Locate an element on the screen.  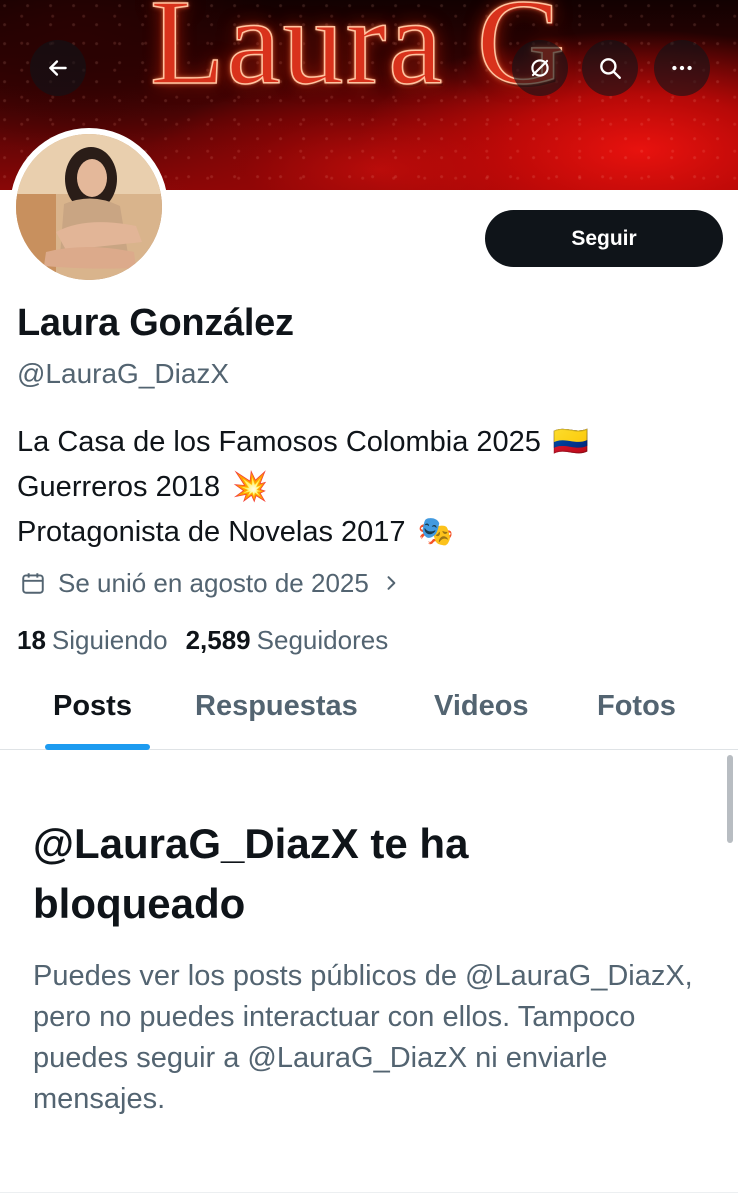
location-off-icon is located at coordinates (540, 68).